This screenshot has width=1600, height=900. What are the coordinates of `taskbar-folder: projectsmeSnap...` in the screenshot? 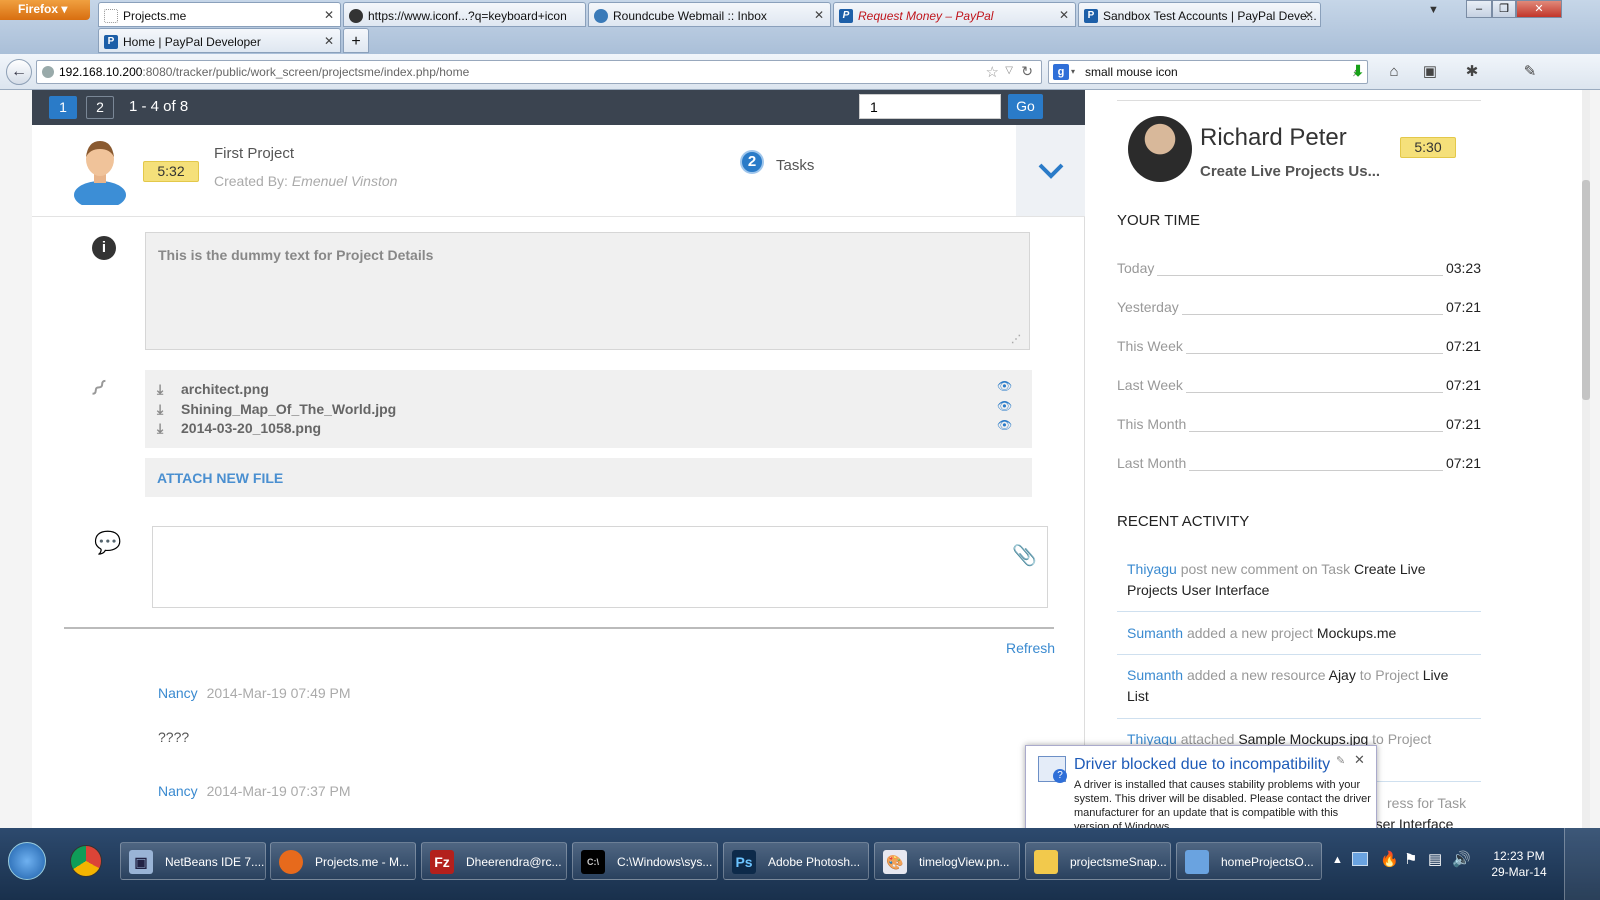 It's located at (1098, 861).